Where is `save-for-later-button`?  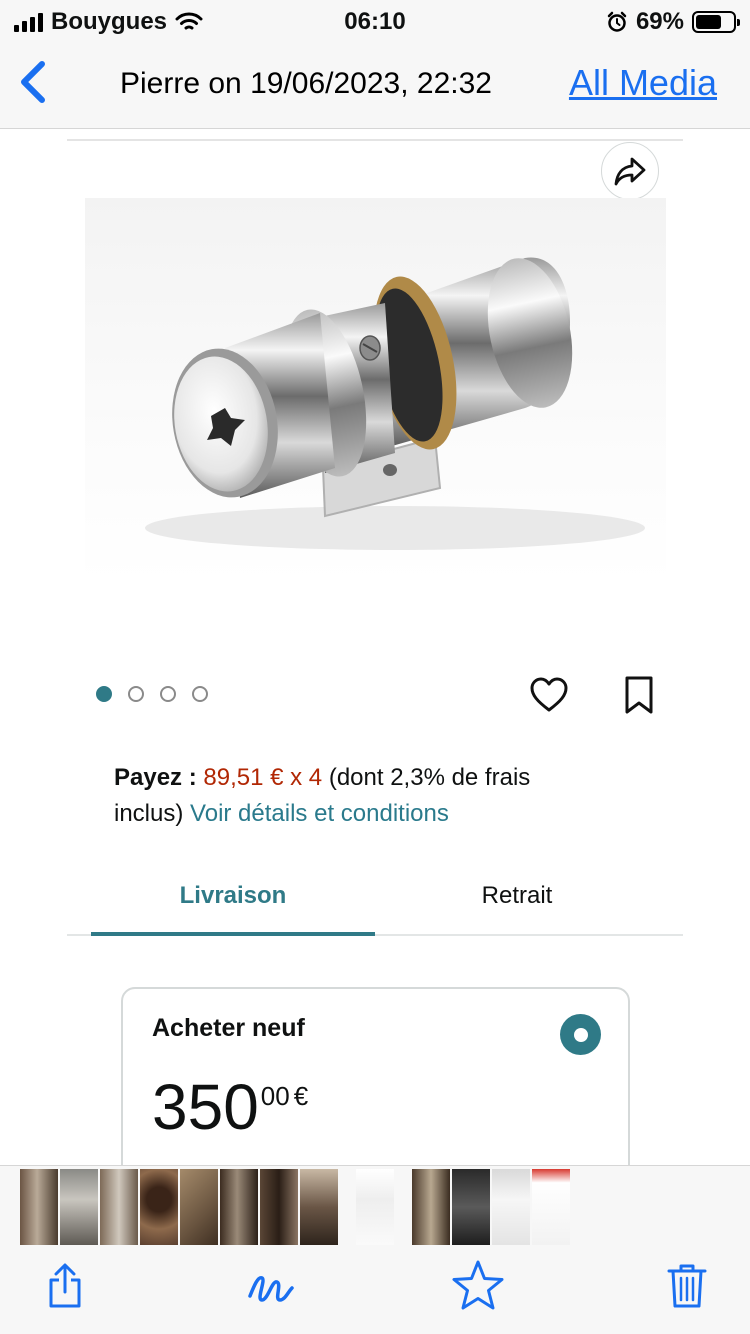 save-for-later-button is located at coordinates (639, 695).